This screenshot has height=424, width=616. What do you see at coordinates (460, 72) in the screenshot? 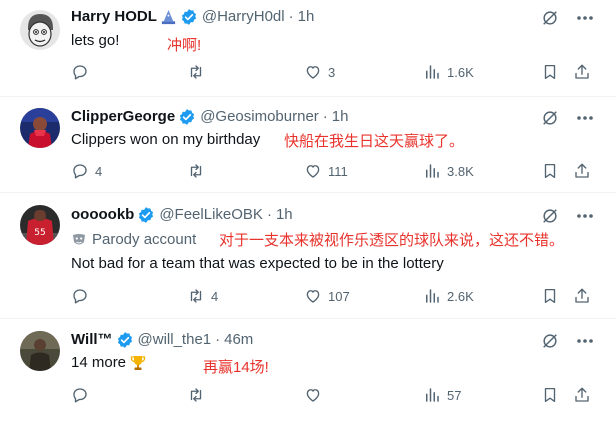
I see `view-count: 1.6K` at bounding box center [460, 72].